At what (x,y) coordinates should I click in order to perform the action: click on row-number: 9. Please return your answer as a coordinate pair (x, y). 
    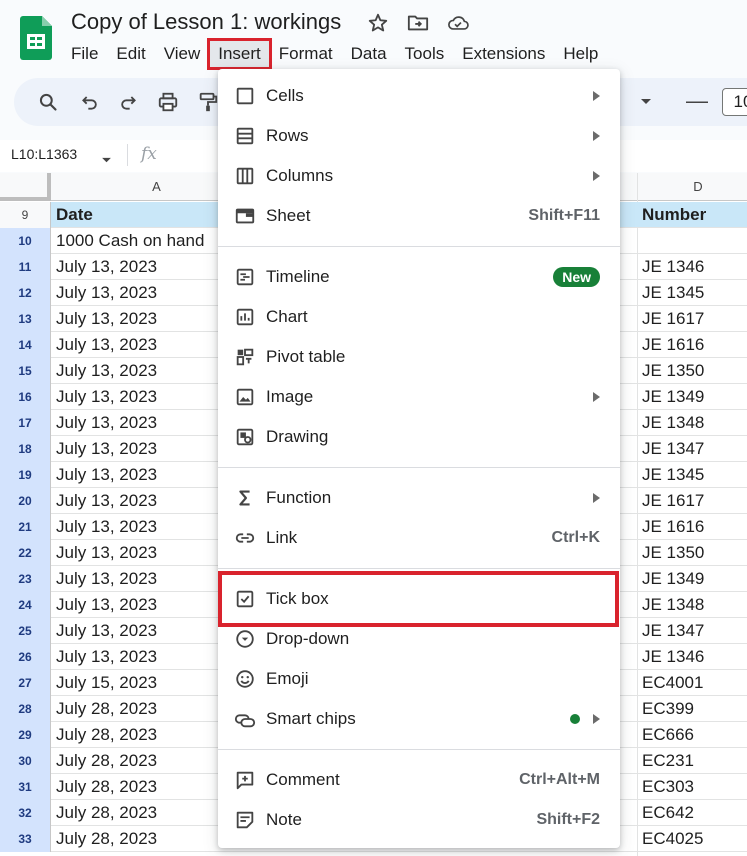
    Looking at the image, I should click on (25, 215).